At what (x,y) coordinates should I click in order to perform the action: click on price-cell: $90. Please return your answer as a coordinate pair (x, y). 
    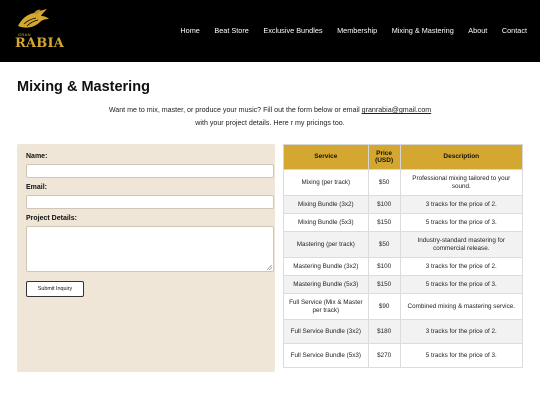
    Looking at the image, I should click on (384, 306).